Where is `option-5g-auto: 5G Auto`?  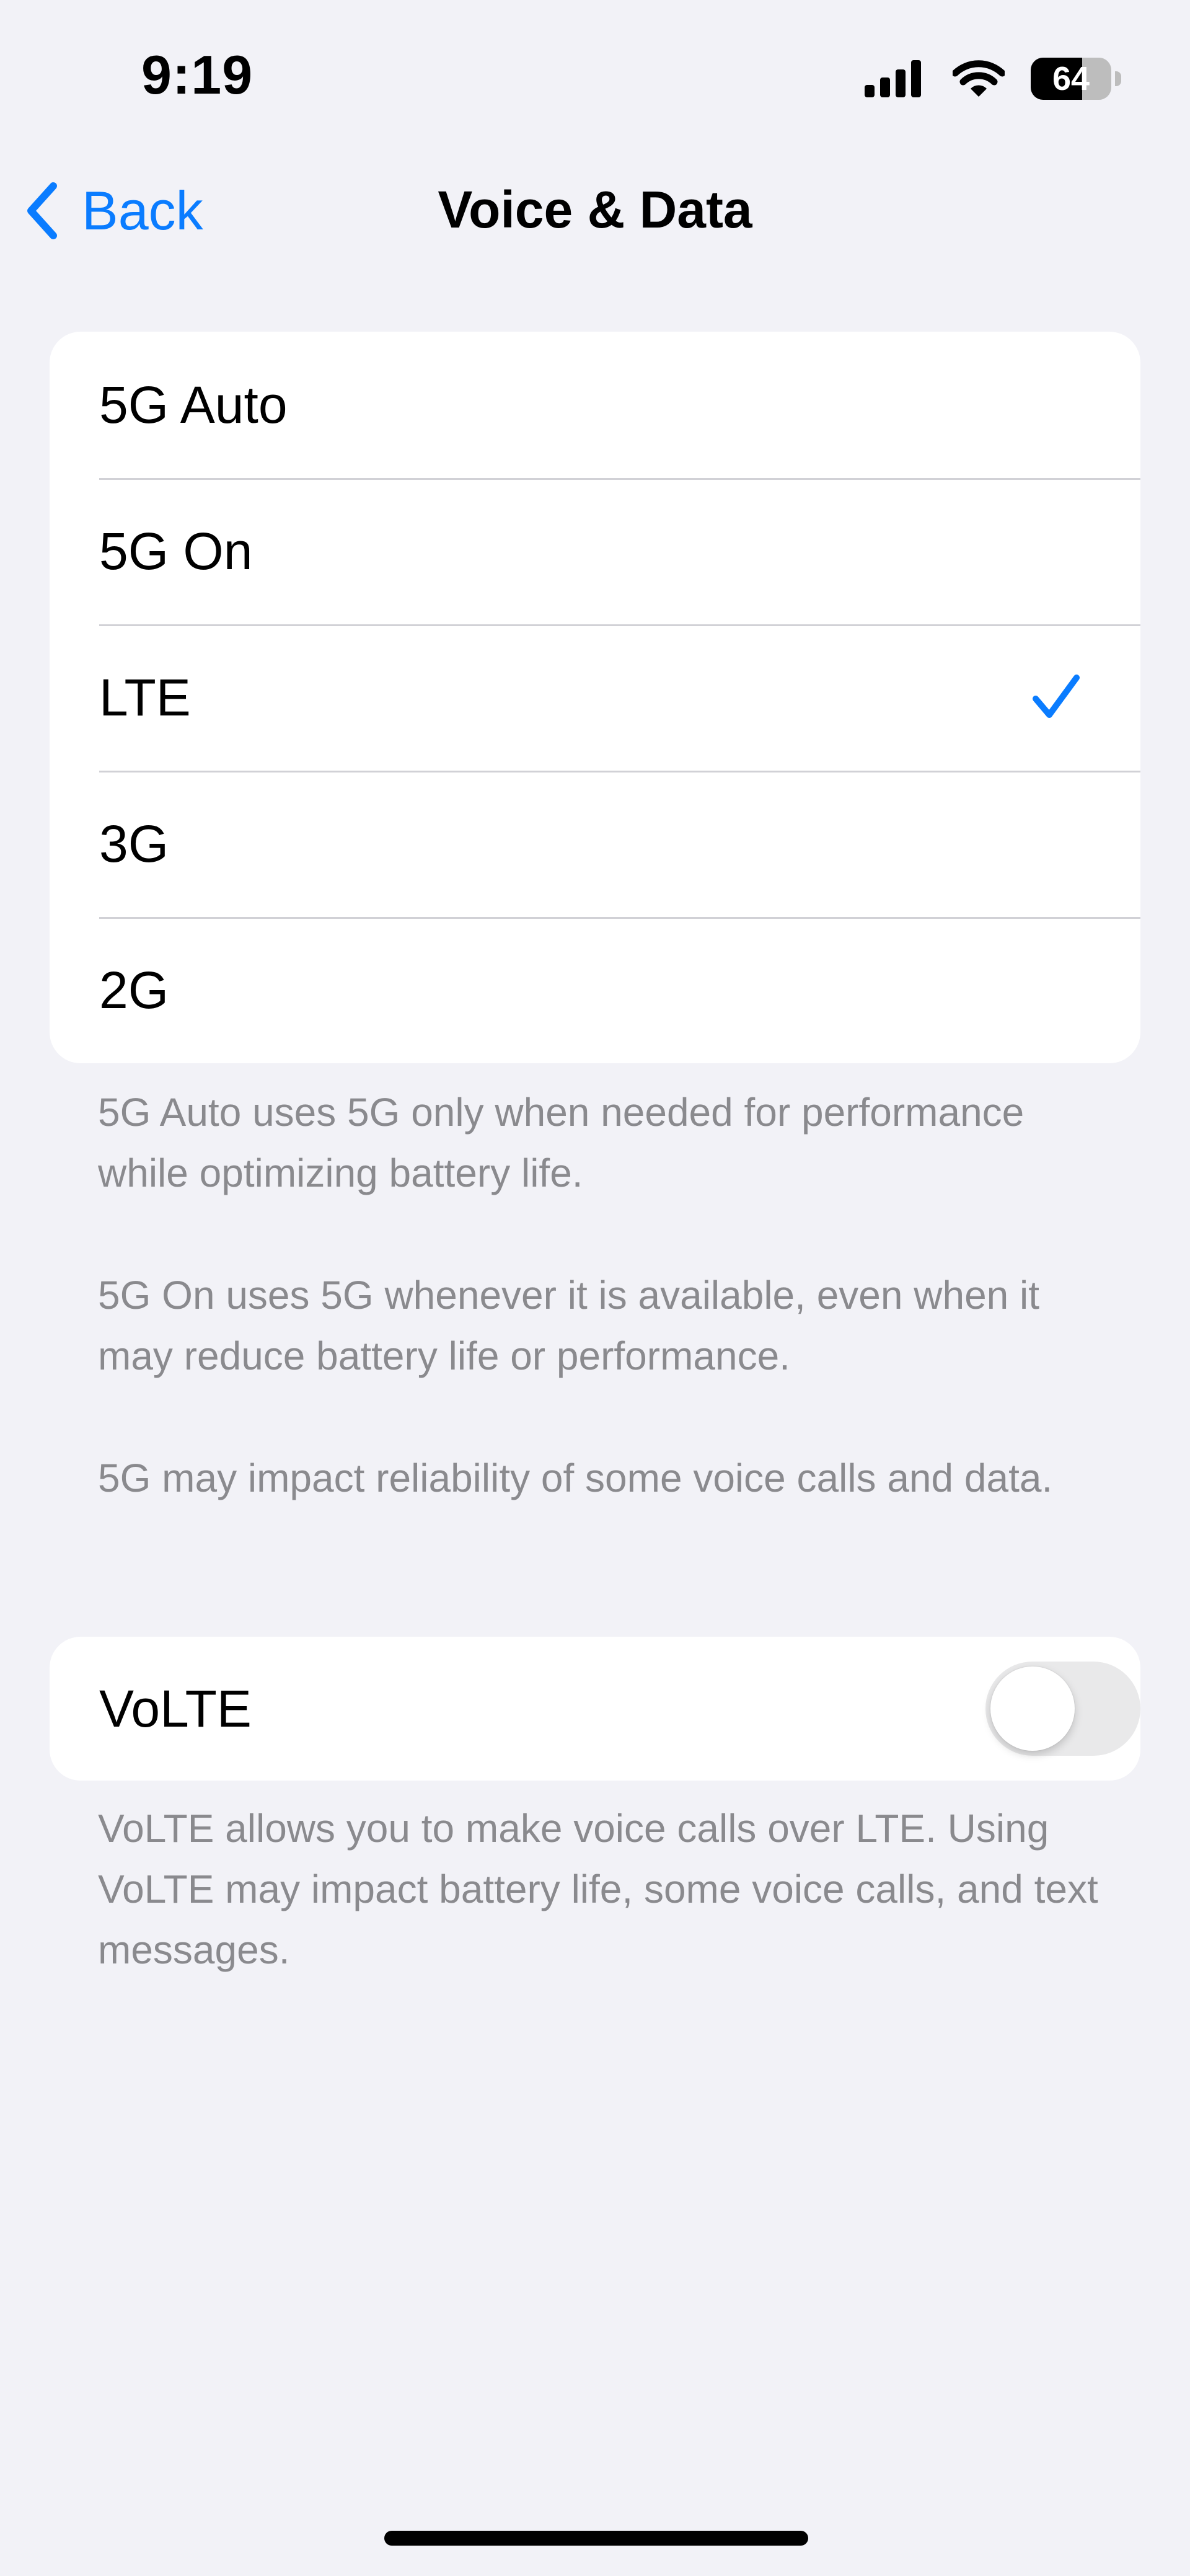
option-5g-auto: 5G Auto is located at coordinates (595, 405).